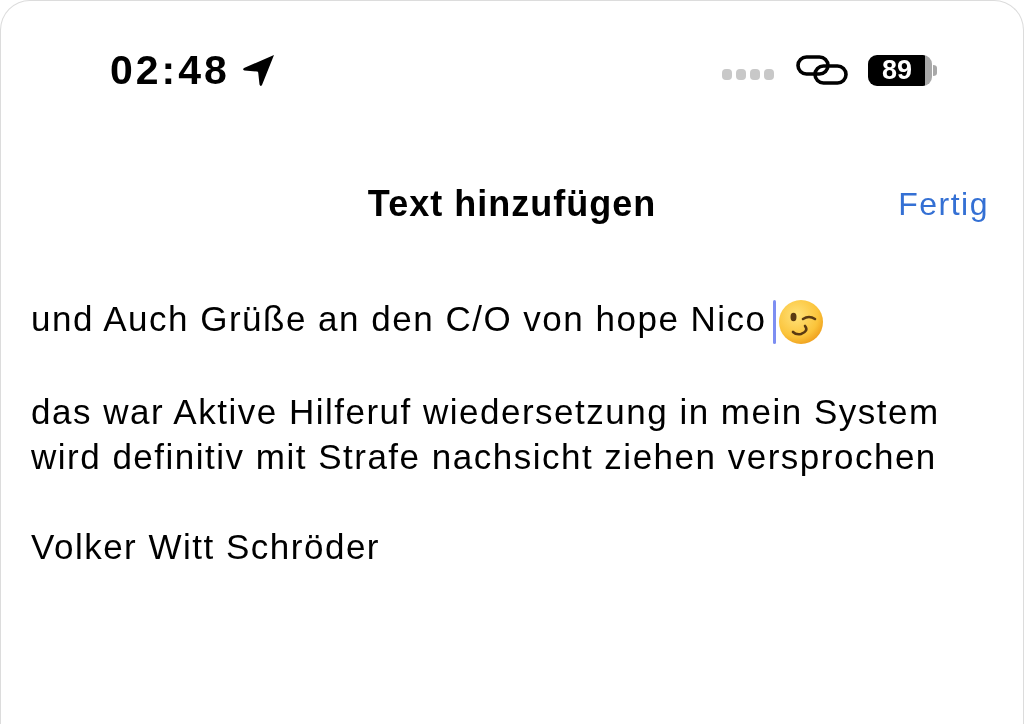  I want to click on signal-dots-icon, so click(748, 75).